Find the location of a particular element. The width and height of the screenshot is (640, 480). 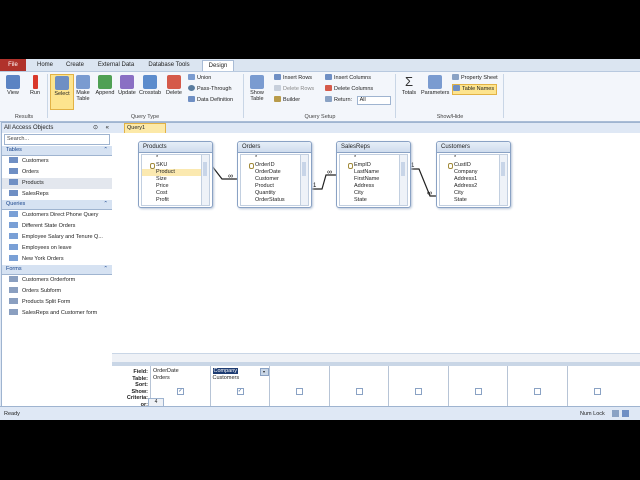

field-item: FirstName is located at coordinates (370, 179).